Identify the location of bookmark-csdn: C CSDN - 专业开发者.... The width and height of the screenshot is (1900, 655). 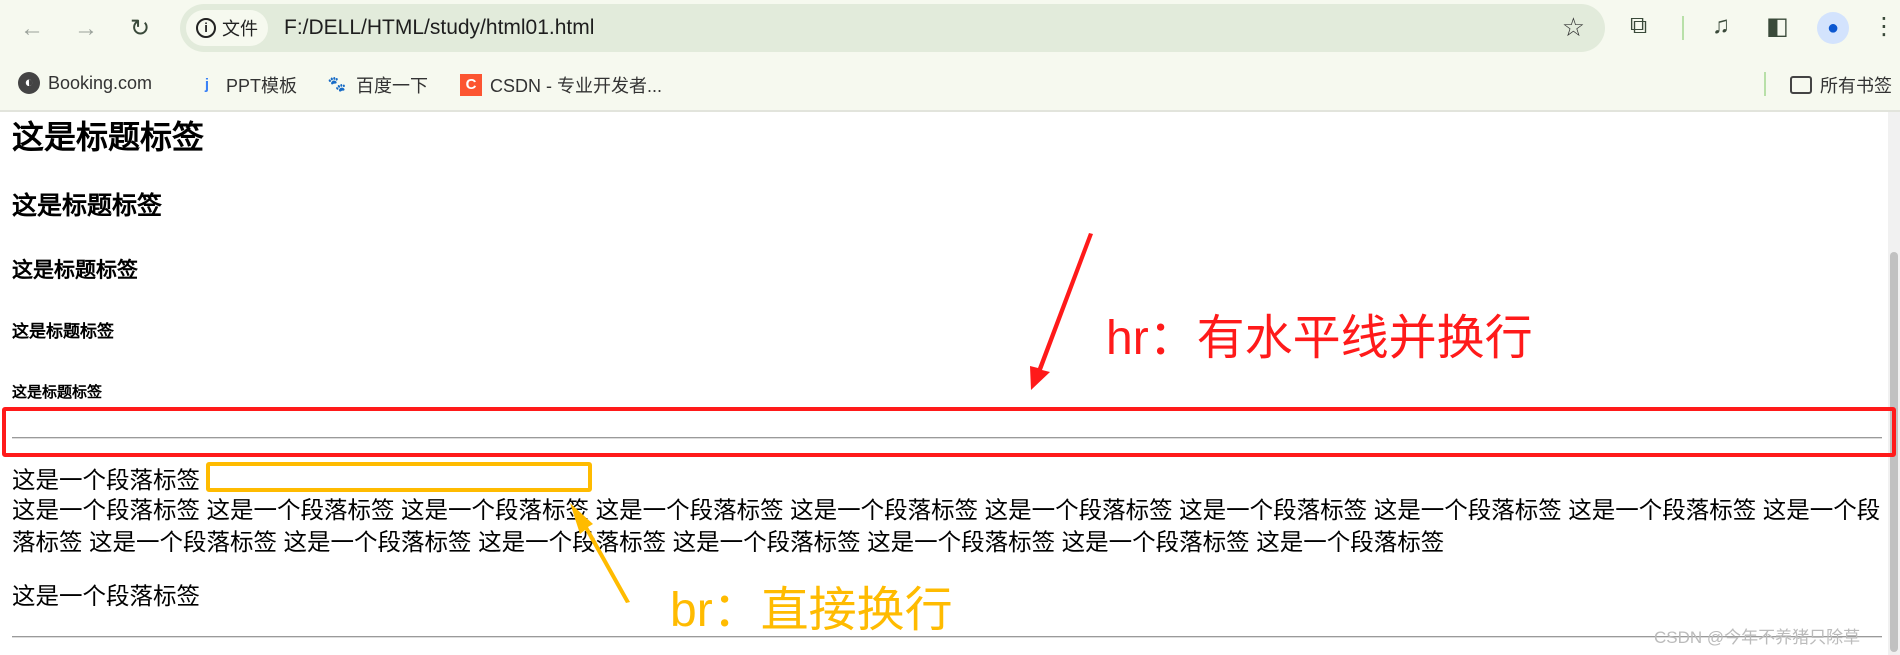
(561, 85).